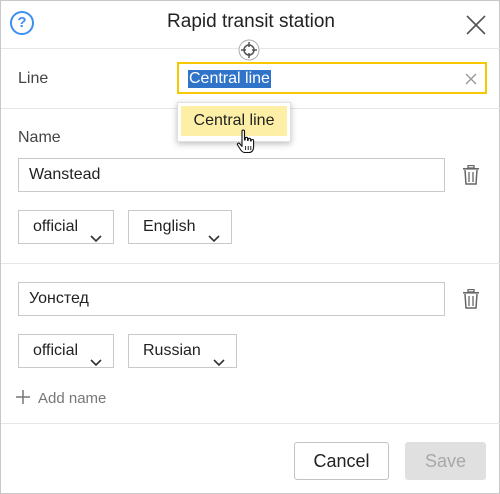 The width and height of the screenshot is (500, 494). I want to click on add-name-button: Add name, so click(61, 399).